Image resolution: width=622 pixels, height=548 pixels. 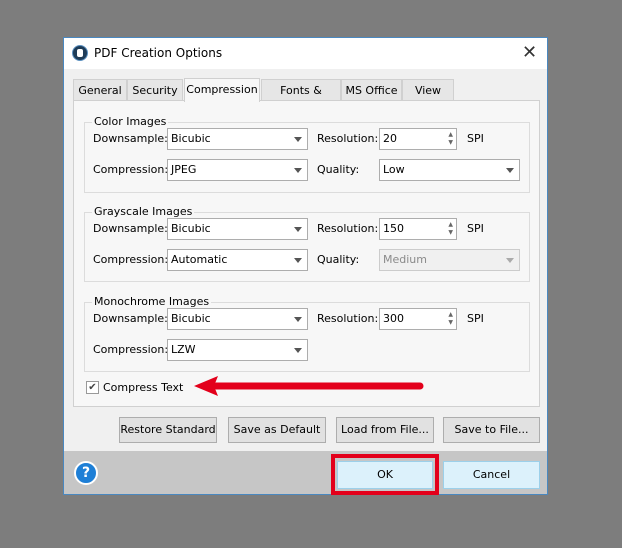 I want to click on tab-view: View, so click(x=428, y=90).